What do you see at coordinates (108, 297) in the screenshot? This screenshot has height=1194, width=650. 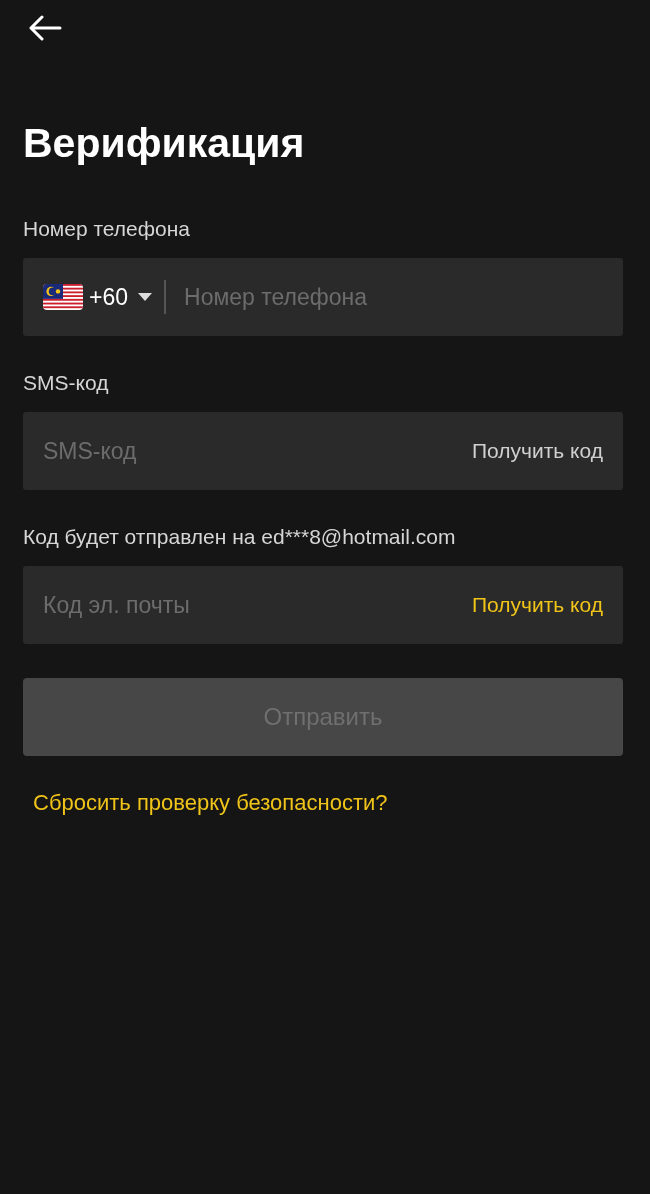 I see `country-code: +60` at bounding box center [108, 297].